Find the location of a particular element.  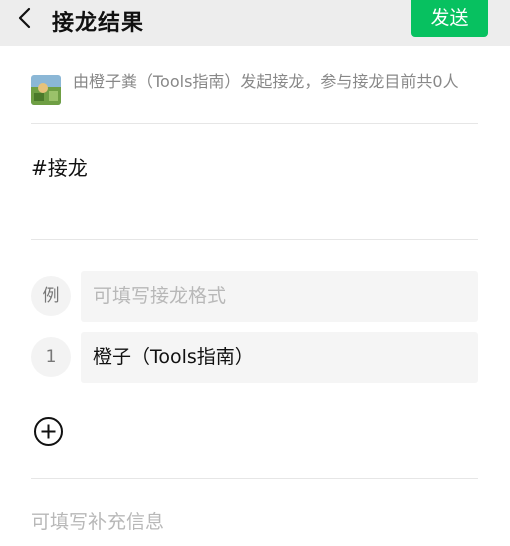

entry-input: 橙子（Tools指南） is located at coordinates (279, 357).